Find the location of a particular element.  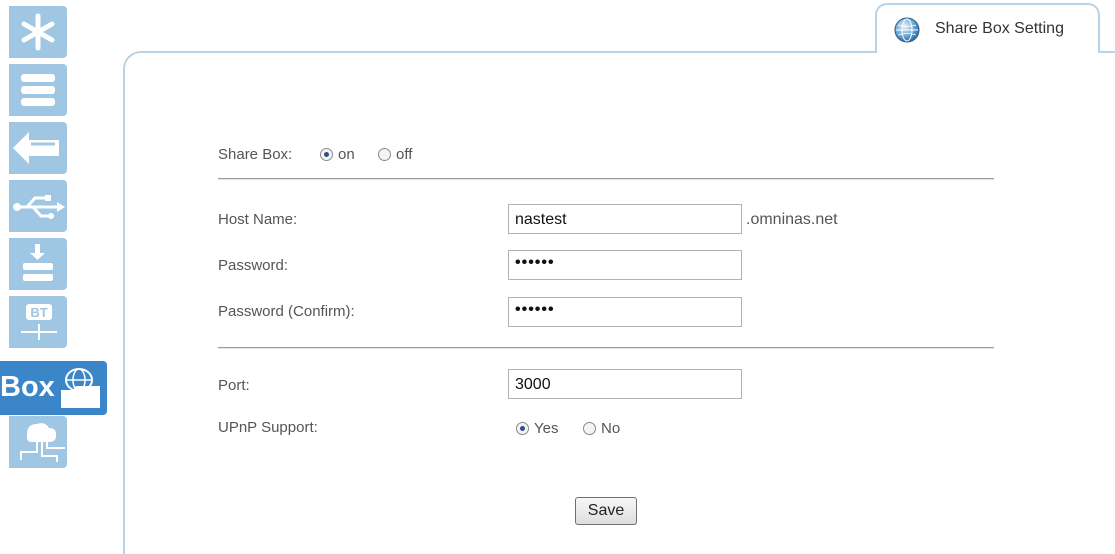

download-icon is located at coordinates (38, 262).